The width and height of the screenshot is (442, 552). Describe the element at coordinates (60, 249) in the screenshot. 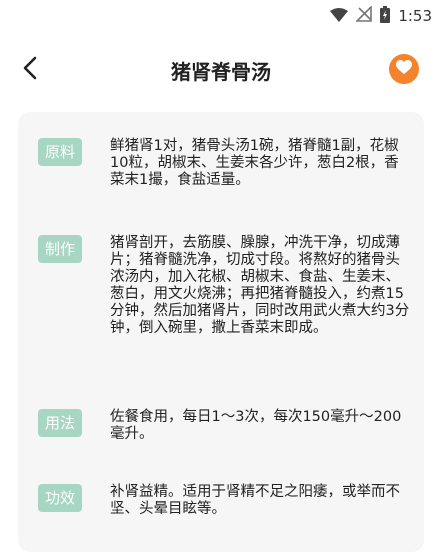

I see `tag-preparation: 制作` at that location.